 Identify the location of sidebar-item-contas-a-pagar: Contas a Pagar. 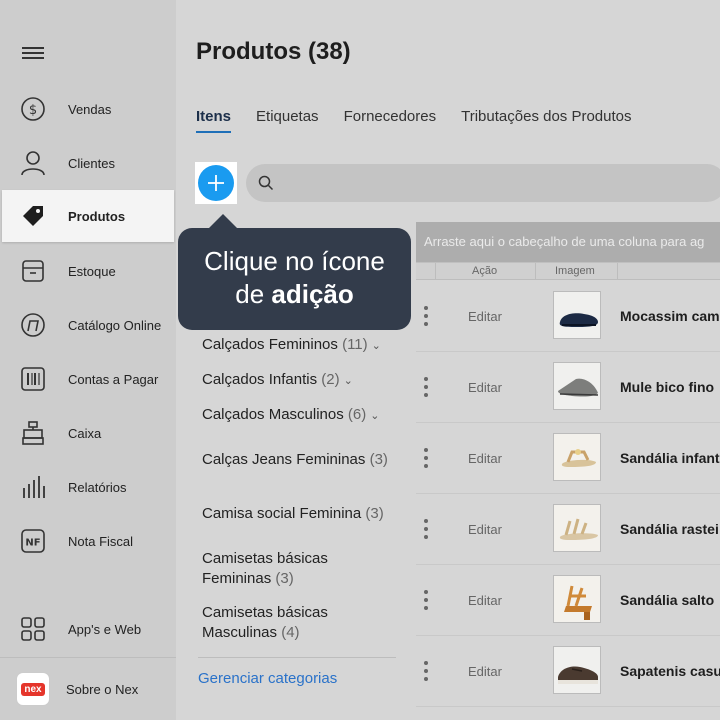
(88, 379).